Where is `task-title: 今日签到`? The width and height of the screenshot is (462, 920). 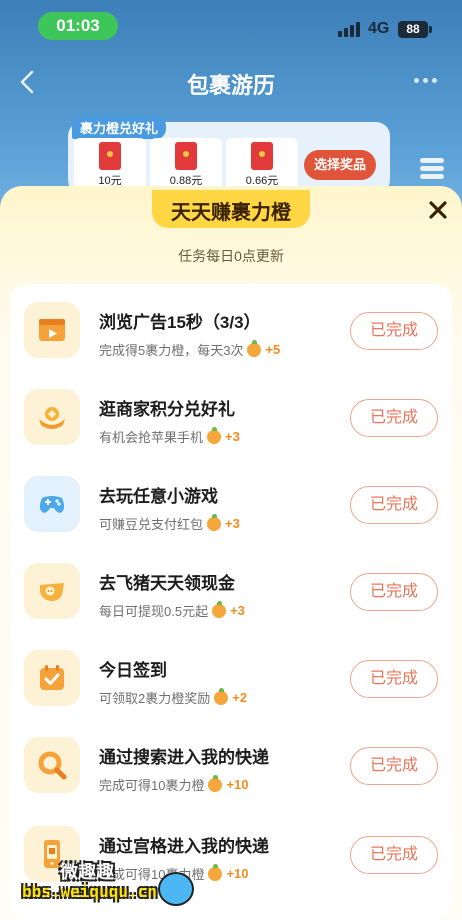
task-title: 今日签到 is located at coordinates (133, 670).